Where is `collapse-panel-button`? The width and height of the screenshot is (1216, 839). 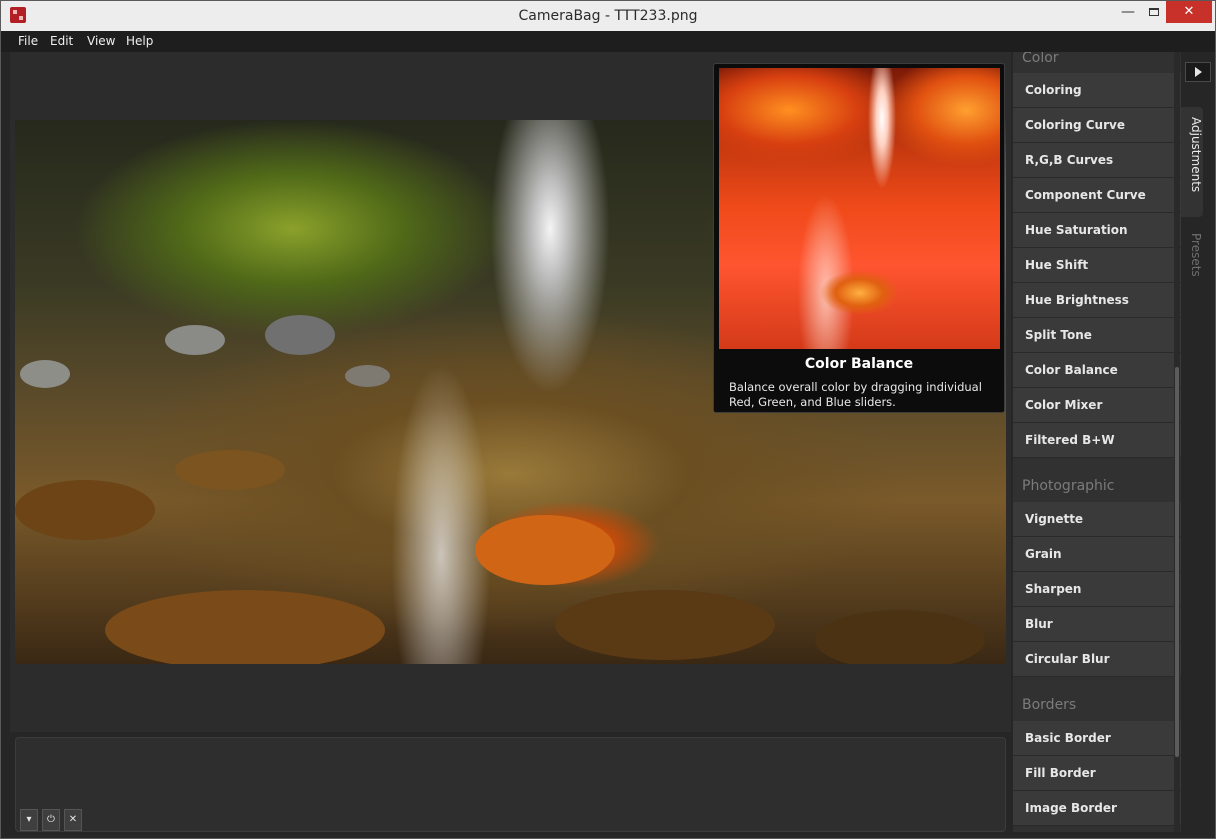
collapse-panel-button is located at coordinates (1198, 72).